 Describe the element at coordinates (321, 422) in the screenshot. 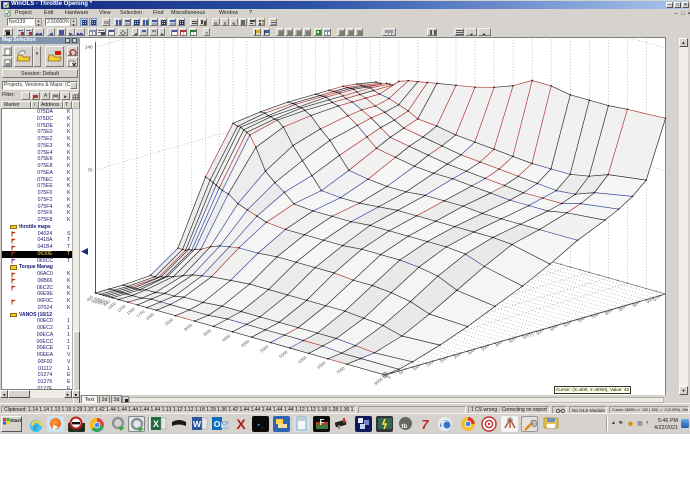

I see `svg-text: F` at that location.